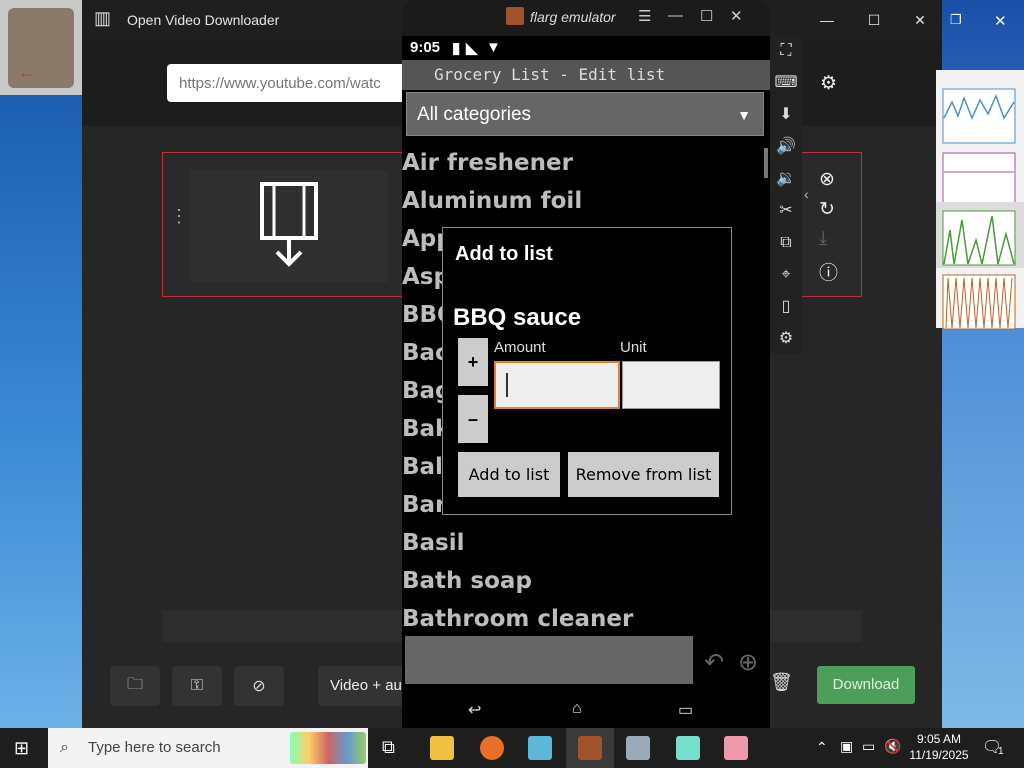  I want to click on battery-icon: ▮, so click(456, 48).